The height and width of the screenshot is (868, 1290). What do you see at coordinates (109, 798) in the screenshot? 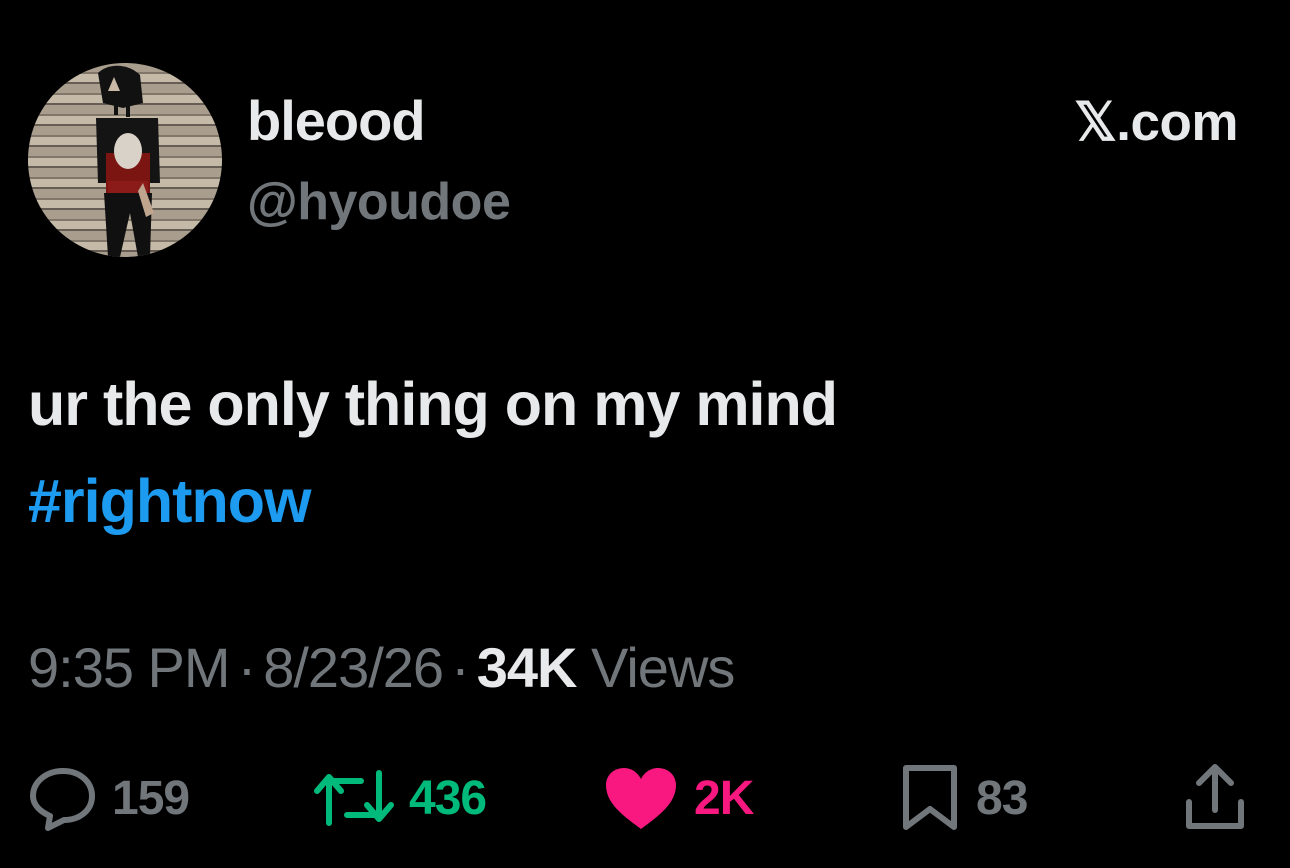
I see `reply-button: 159` at bounding box center [109, 798].